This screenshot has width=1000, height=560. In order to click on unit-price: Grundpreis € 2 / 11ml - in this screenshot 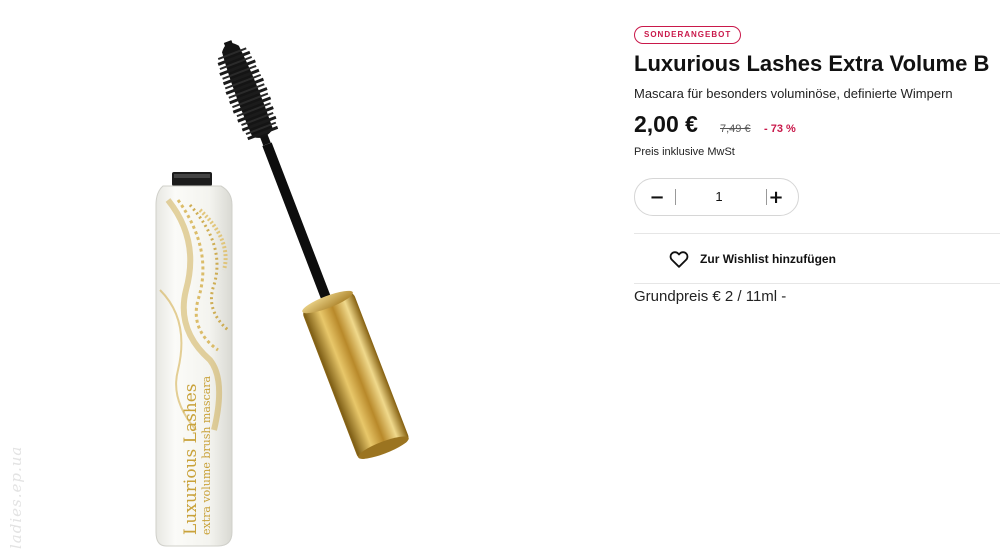, I will do `click(710, 296)`.